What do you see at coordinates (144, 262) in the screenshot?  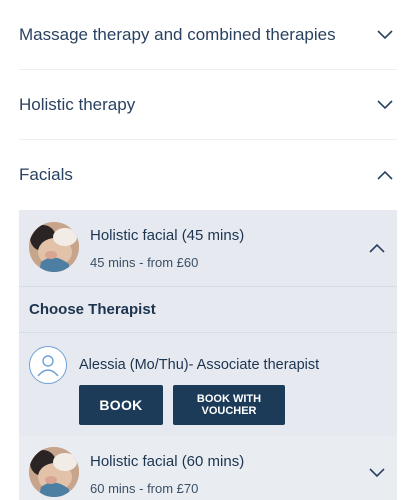 I see `service-duration-price: 45 mins - from £60` at bounding box center [144, 262].